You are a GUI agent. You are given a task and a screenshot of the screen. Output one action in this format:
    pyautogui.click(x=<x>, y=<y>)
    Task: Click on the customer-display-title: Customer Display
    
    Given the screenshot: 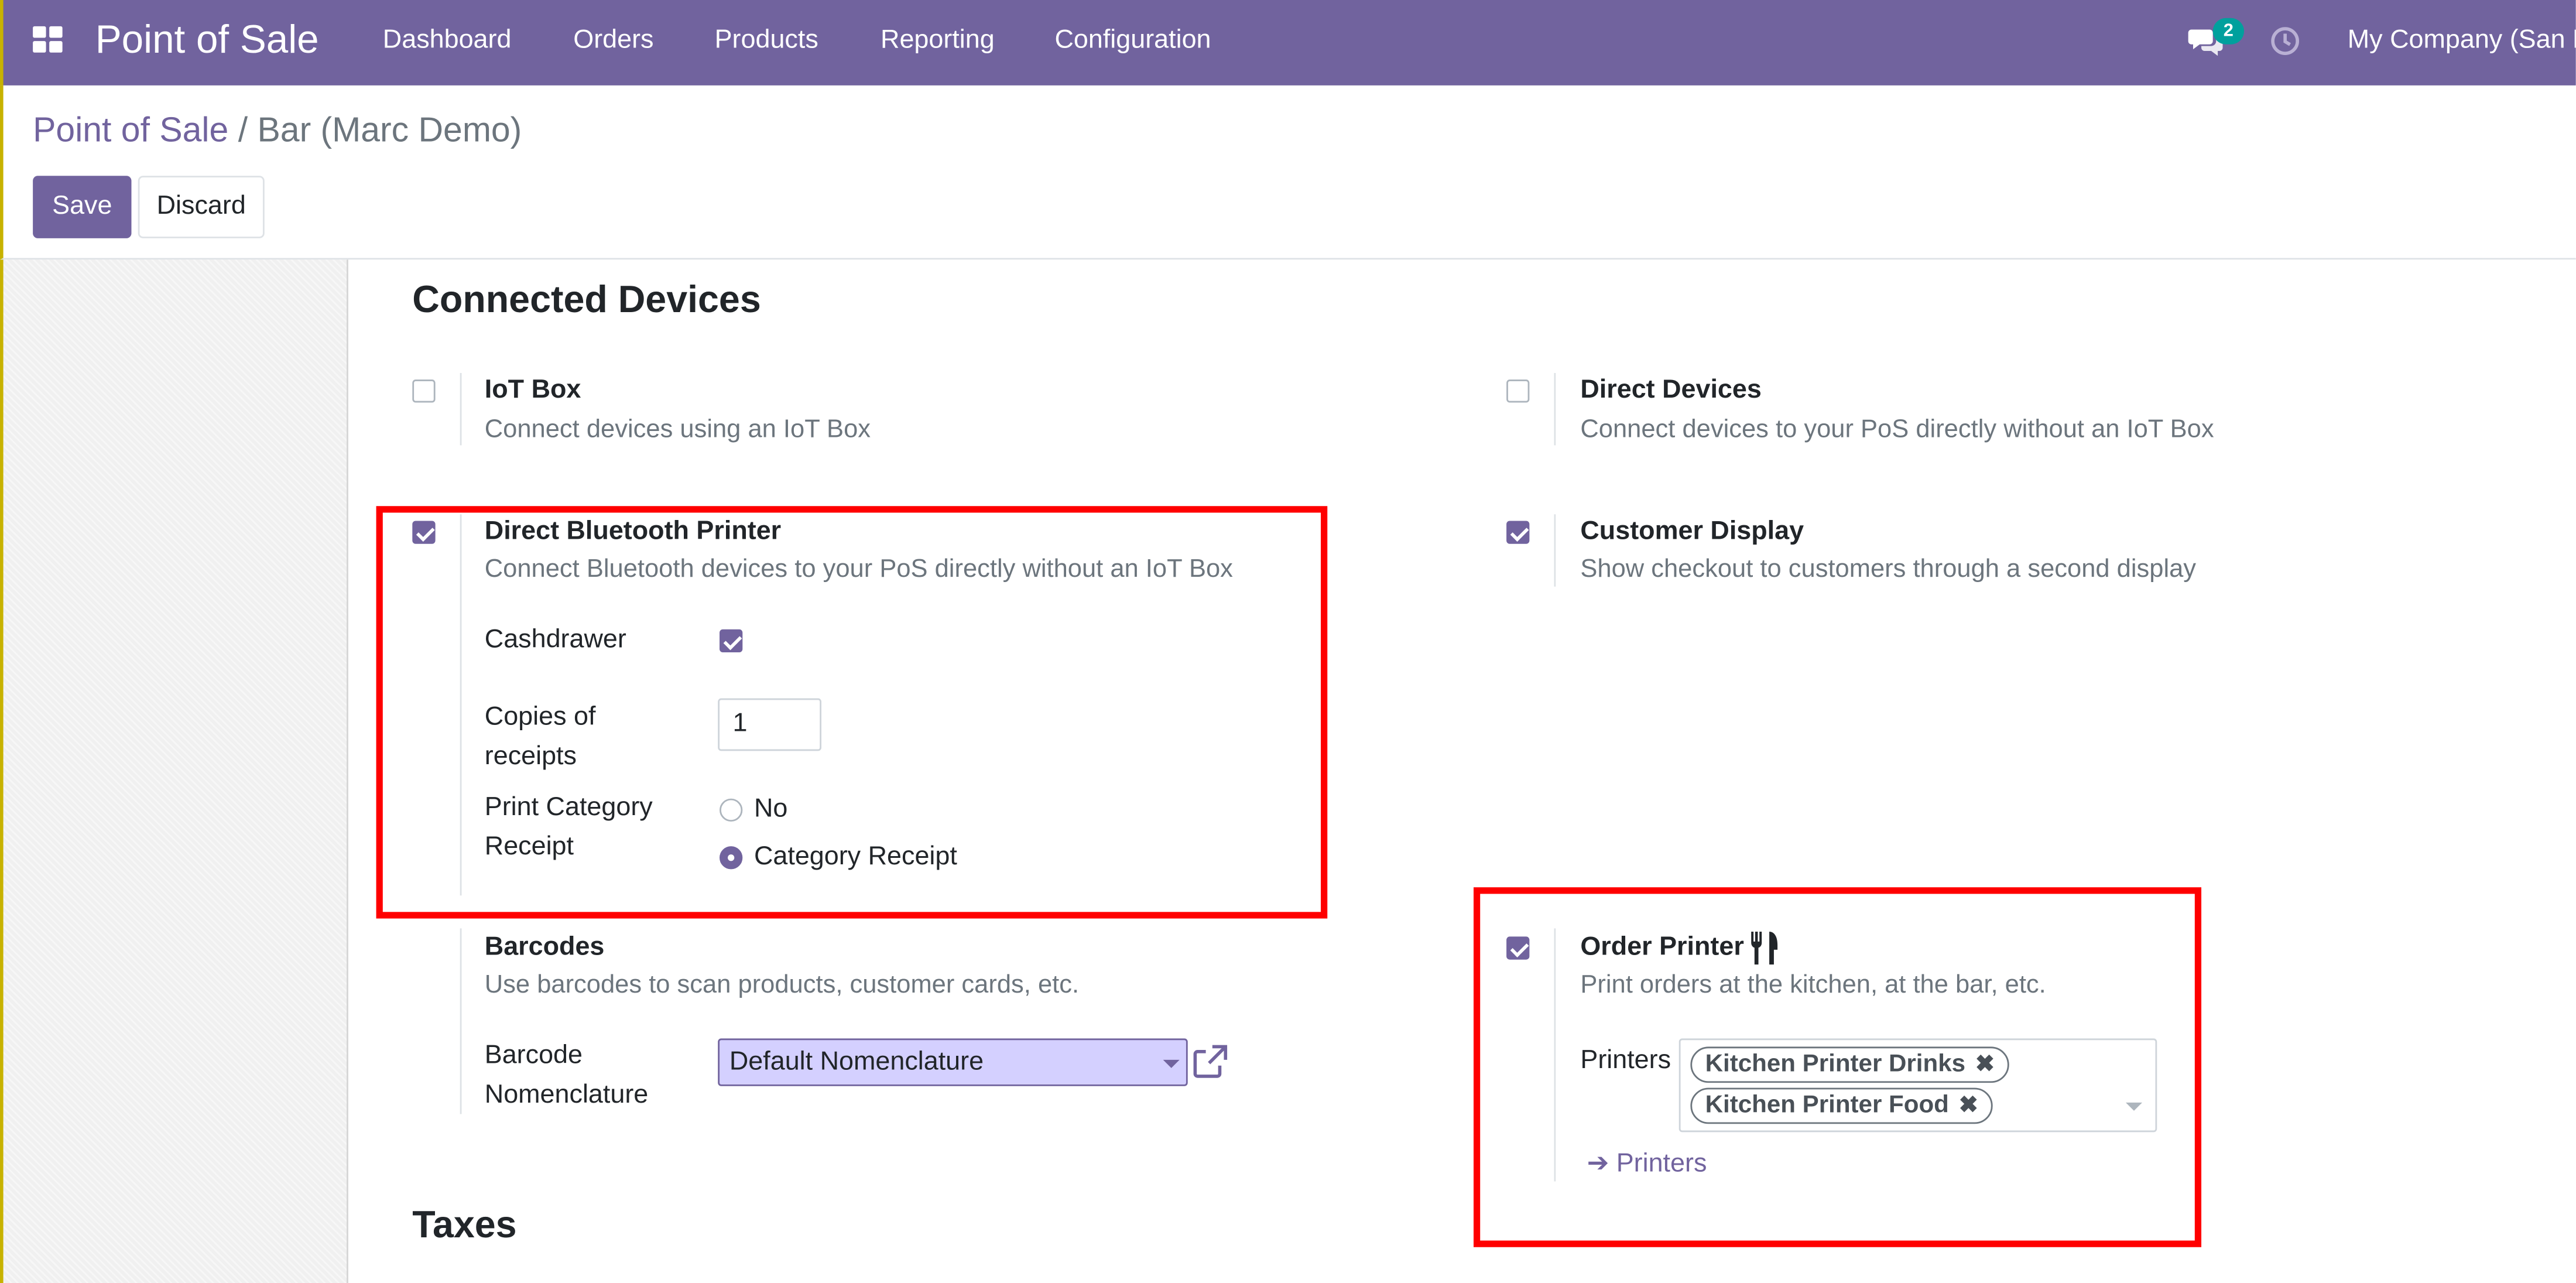 What is the action you would take?
    pyautogui.click(x=1692, y=531)
    